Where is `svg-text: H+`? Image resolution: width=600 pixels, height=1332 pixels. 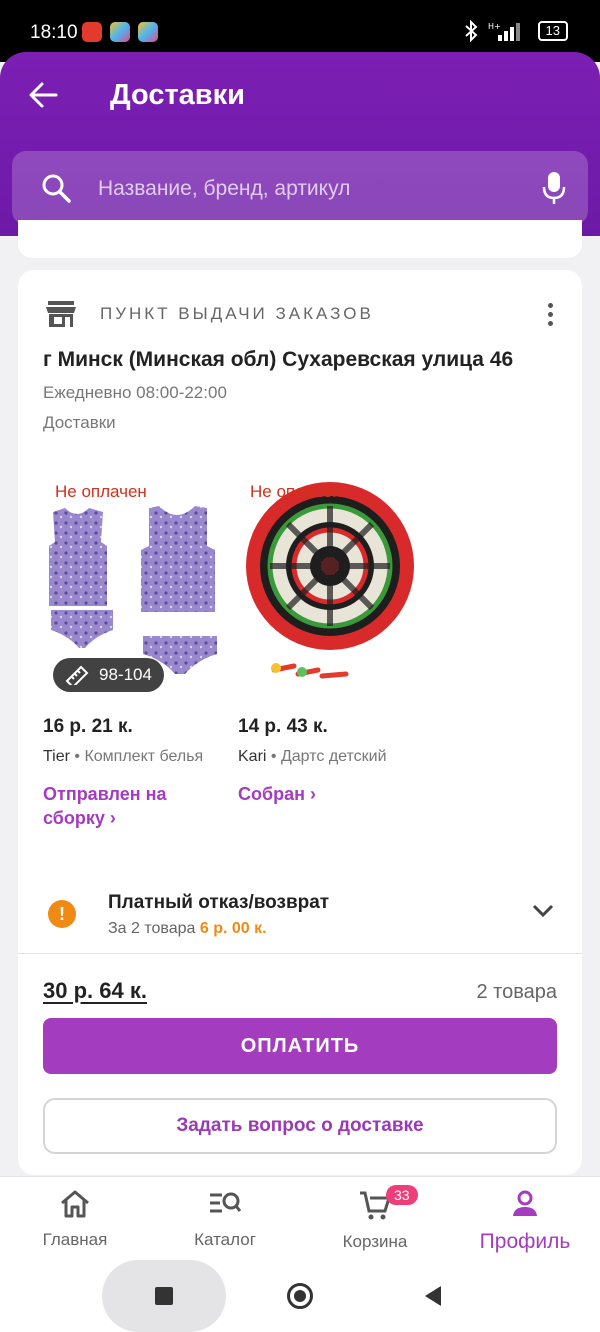
svg-text: H+ is located at coordinates (494, 26).